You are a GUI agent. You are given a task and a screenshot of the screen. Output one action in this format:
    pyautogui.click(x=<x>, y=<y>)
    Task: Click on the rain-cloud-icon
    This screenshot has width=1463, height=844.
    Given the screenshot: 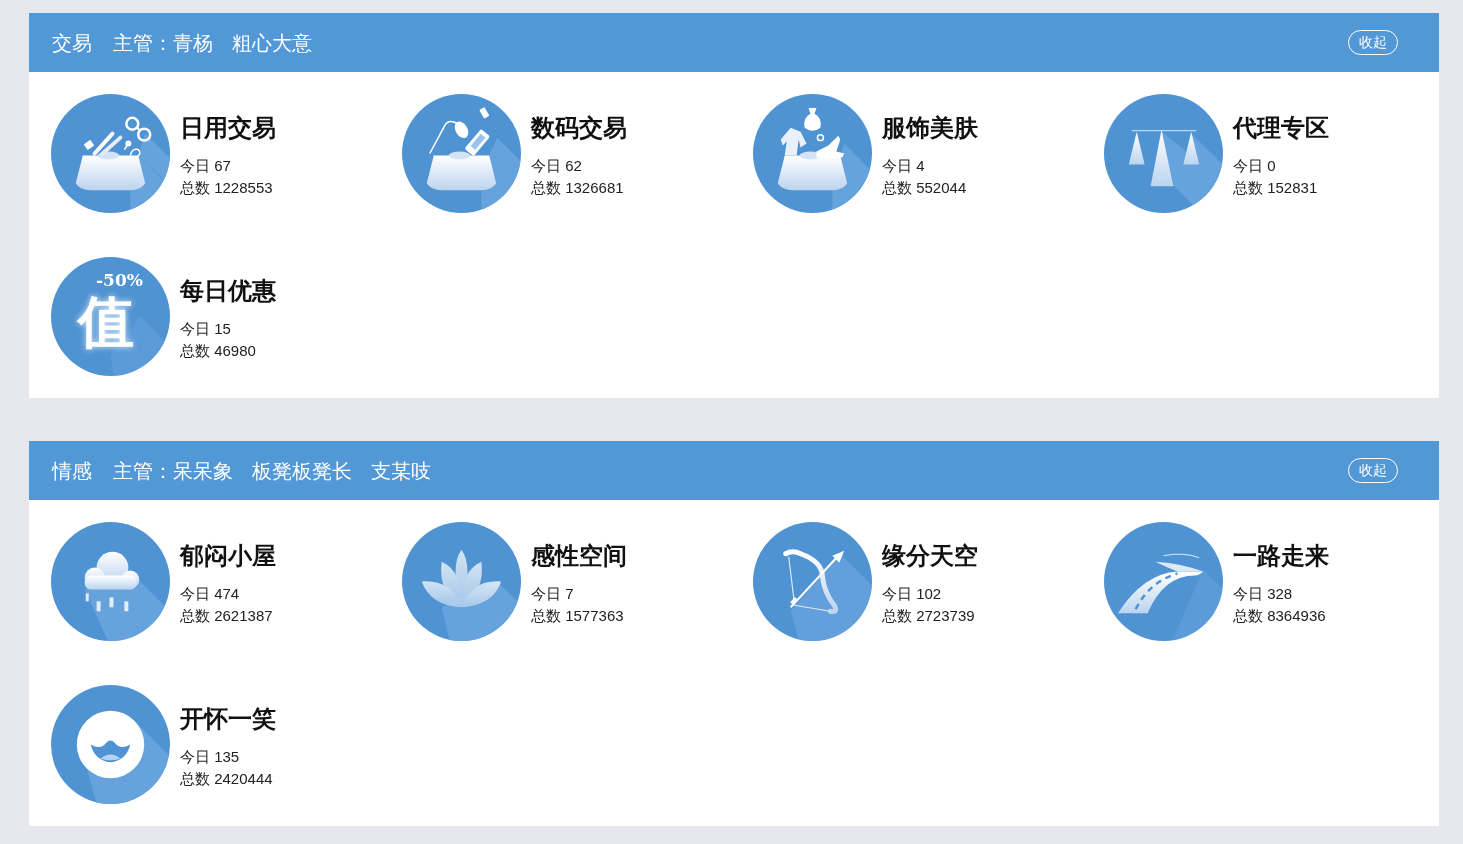 What is the action you would take?
    pyautogui.click(x=110, y=581)
    